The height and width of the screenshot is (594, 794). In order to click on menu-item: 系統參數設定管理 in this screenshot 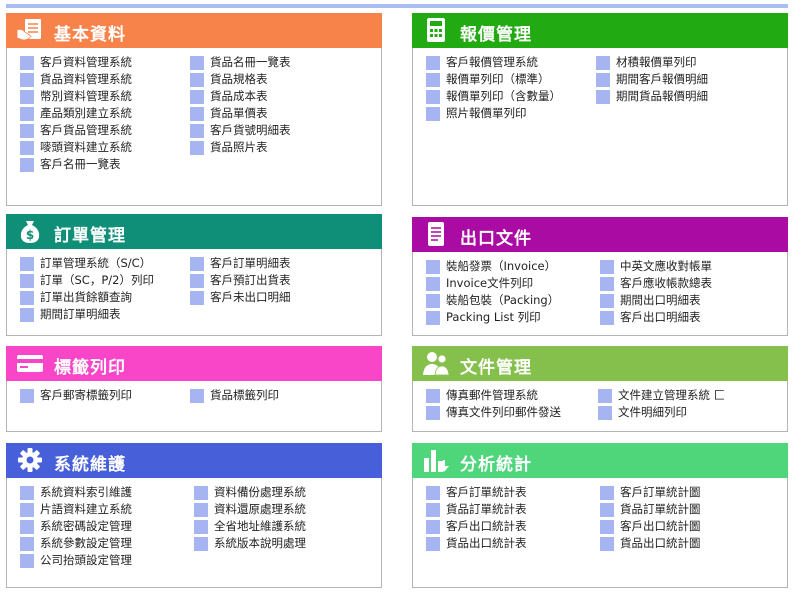, I will do `click(76, 543)`.